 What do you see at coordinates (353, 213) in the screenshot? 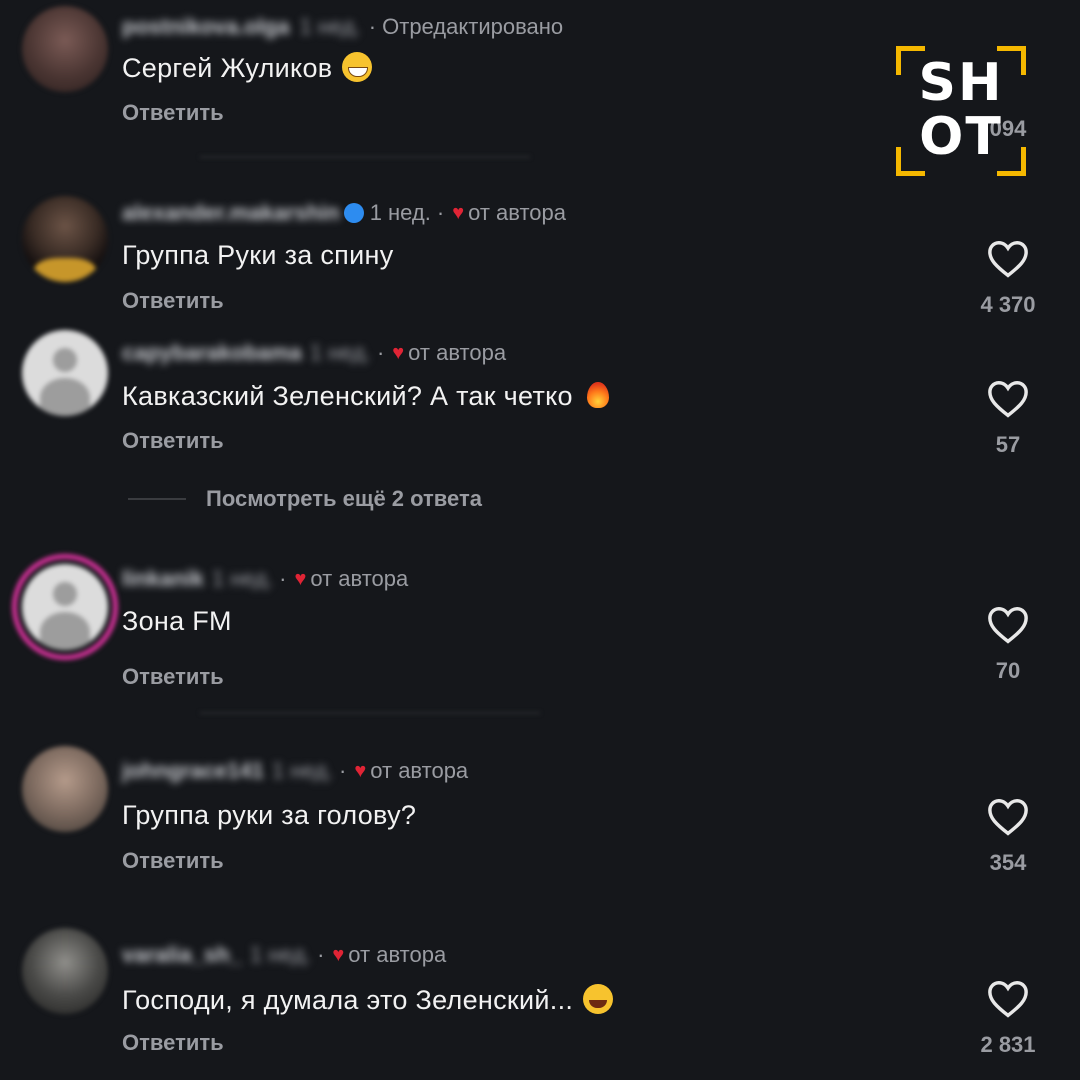
I see `verified-badge-icon` at bounding box center [353, 213].